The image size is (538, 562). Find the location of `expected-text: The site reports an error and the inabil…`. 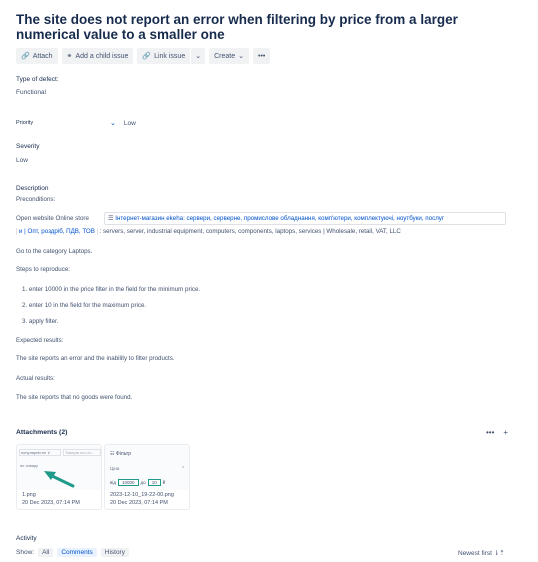

expected-text: The site reports an error and the inabil… is located at coordinates (95, 358).